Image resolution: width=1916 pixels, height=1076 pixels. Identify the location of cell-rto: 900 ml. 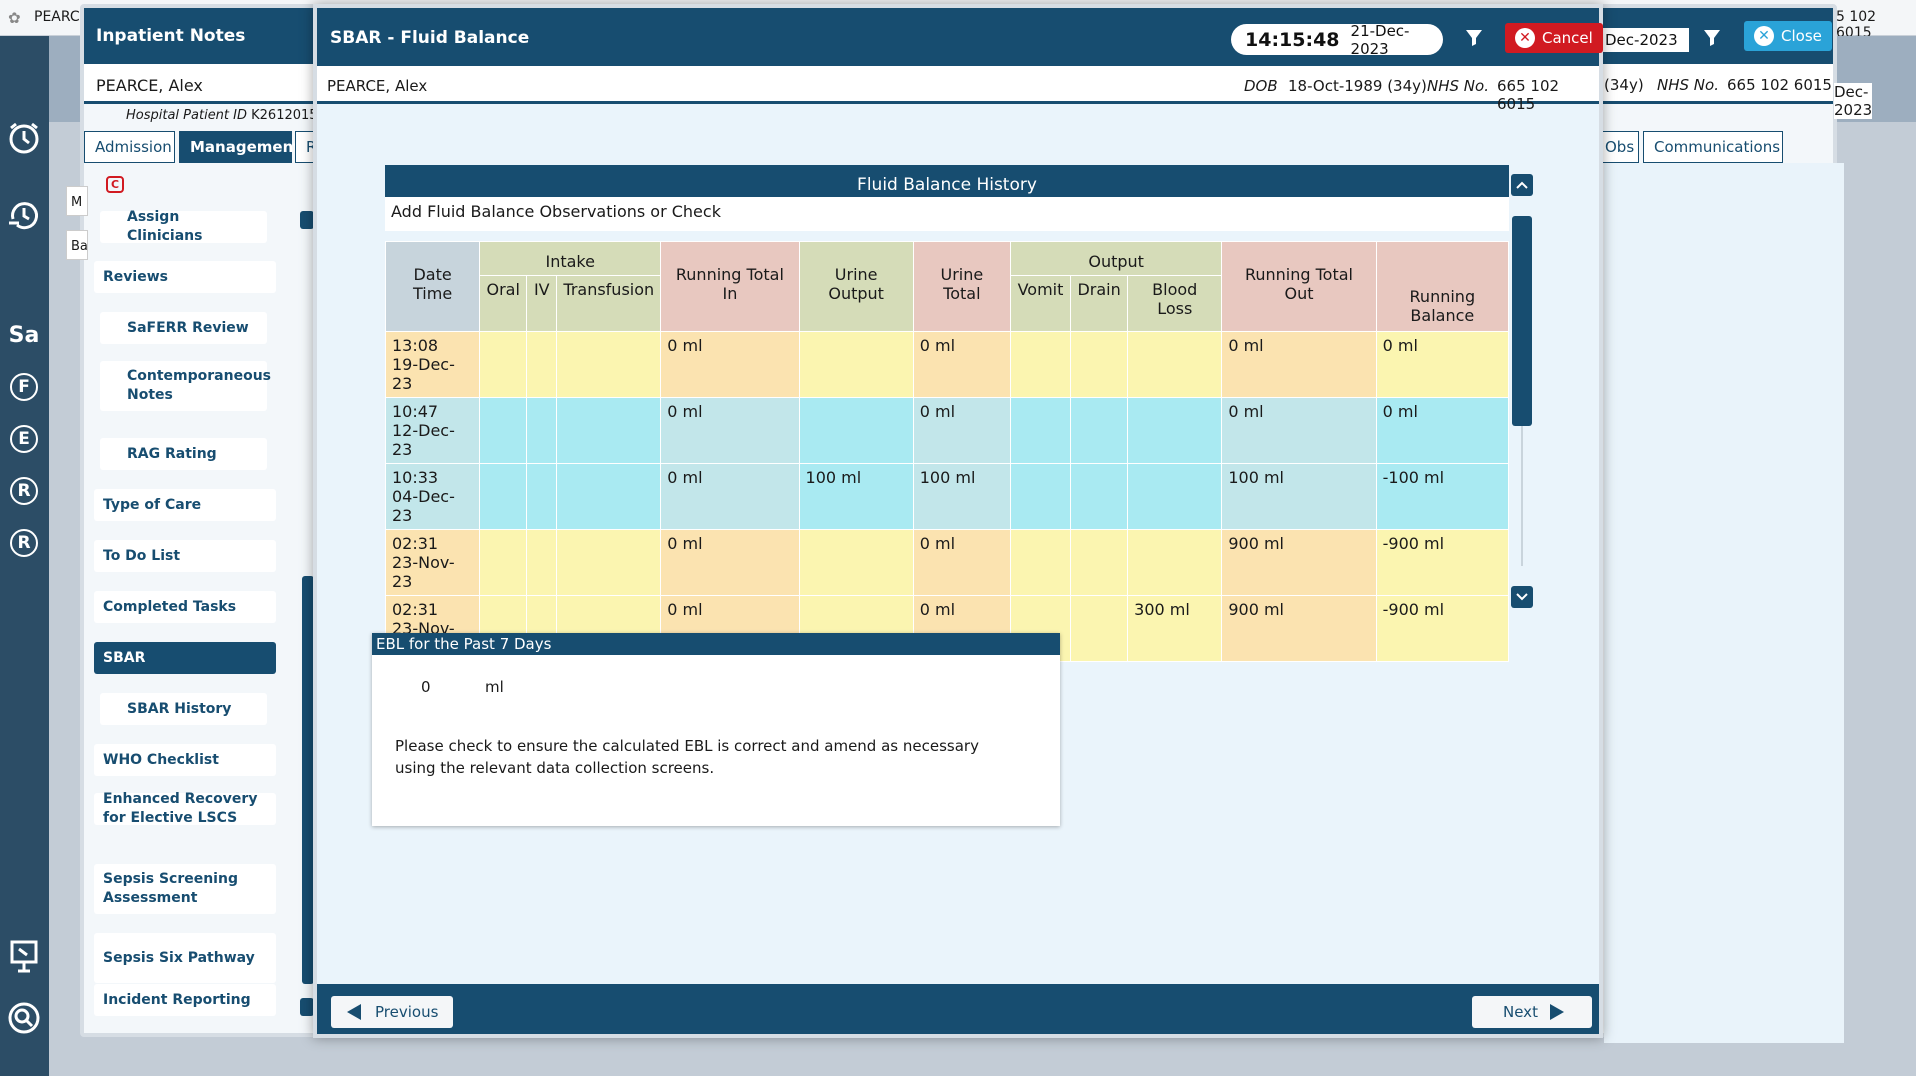
(1299, 628).